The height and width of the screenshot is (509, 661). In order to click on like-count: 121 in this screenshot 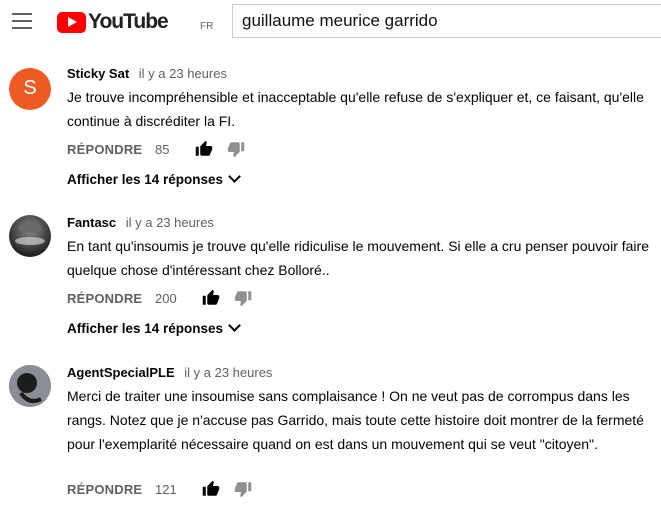, I will do `click(166, 489)`.